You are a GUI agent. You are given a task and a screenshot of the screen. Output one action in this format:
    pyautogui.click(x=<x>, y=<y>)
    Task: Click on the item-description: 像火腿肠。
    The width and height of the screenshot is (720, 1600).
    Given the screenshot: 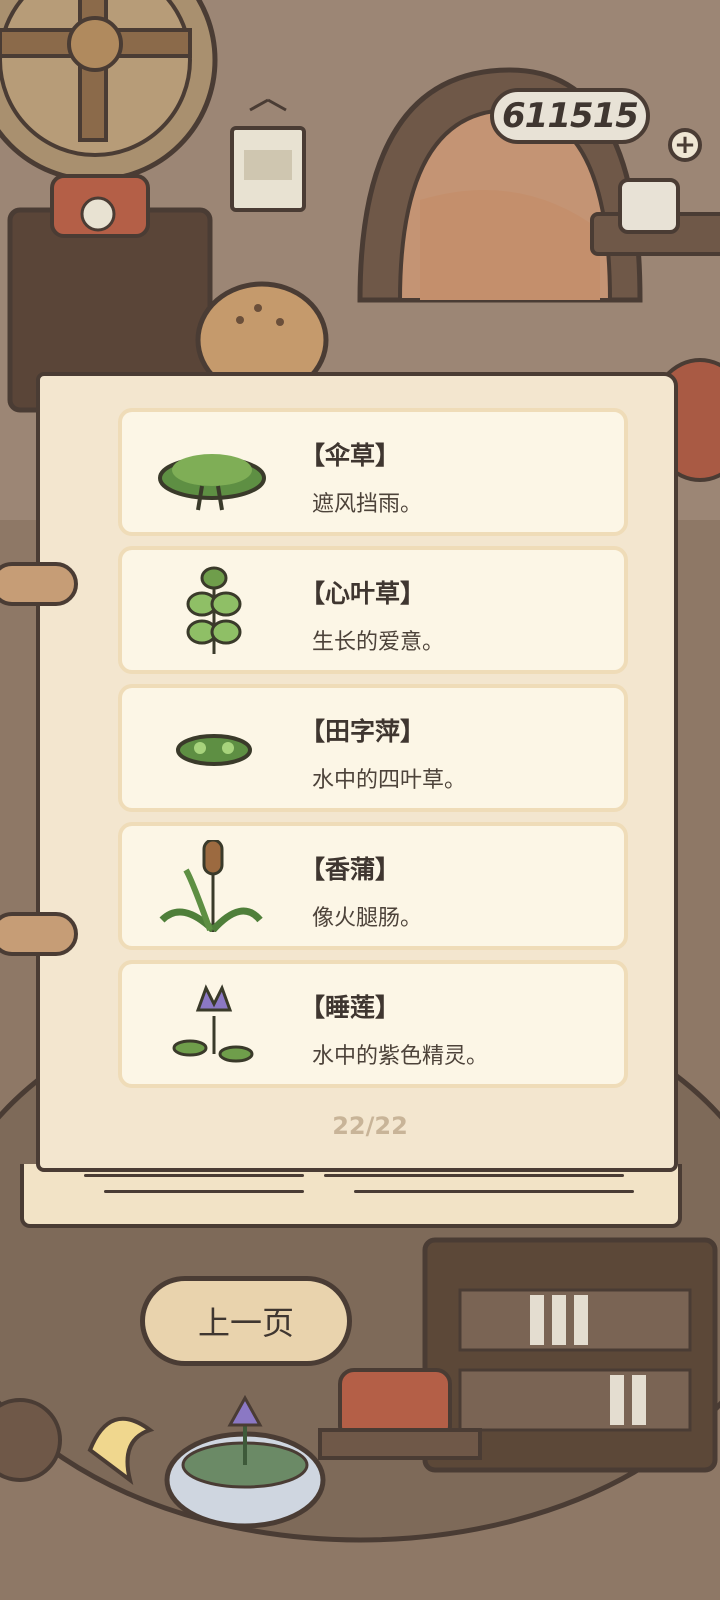 What is the action you would take?
    pyautogui.click(x=367, y=918)
    